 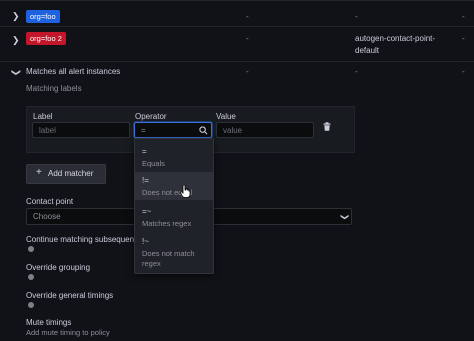 I want to click on label-tag: org=foo 2, so click(x=46, y=38).